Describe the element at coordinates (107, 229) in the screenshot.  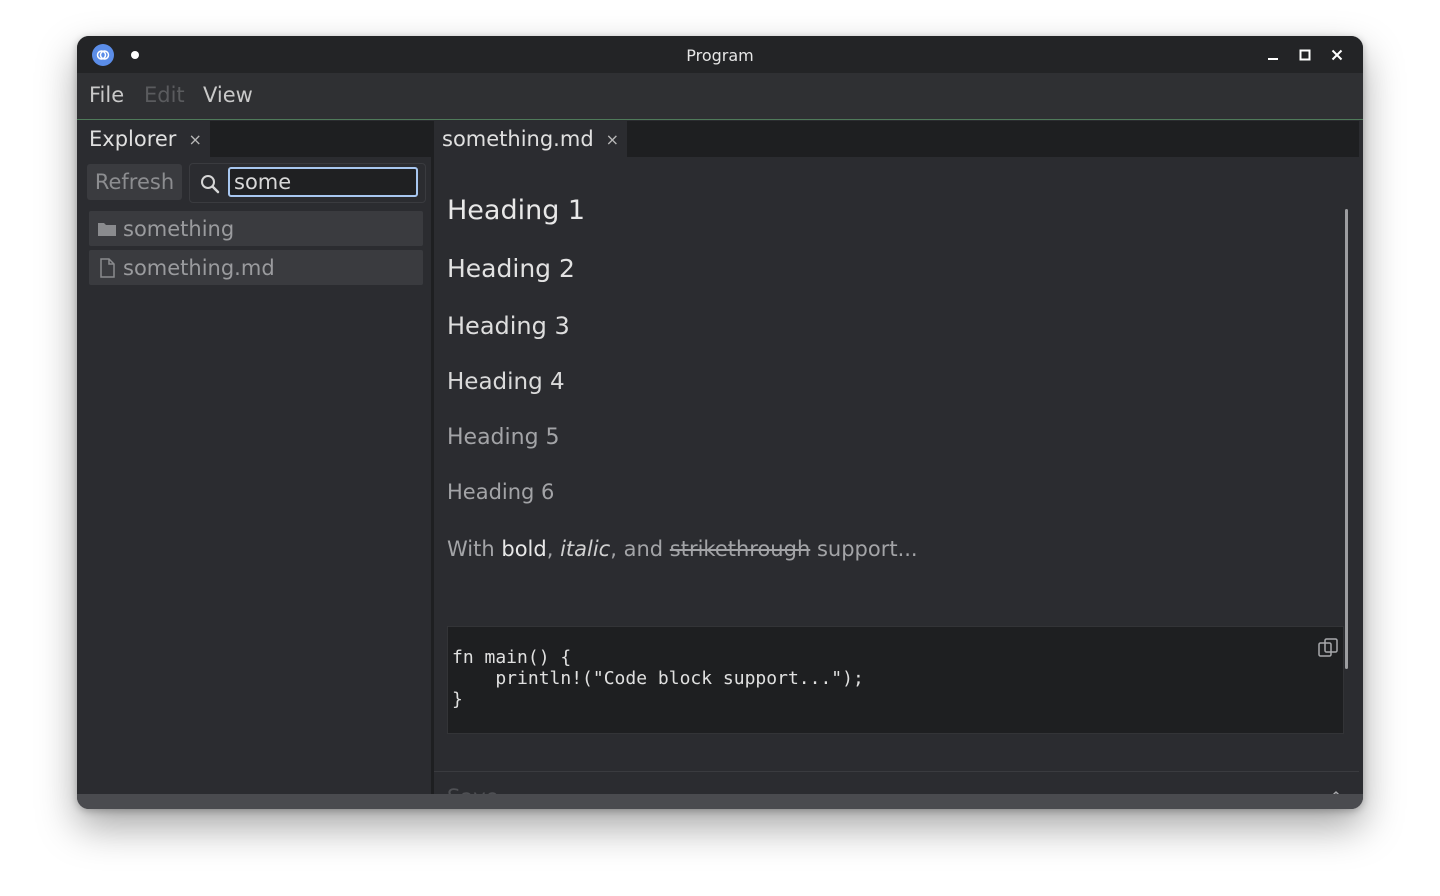
I see `folder-icon` at that location.